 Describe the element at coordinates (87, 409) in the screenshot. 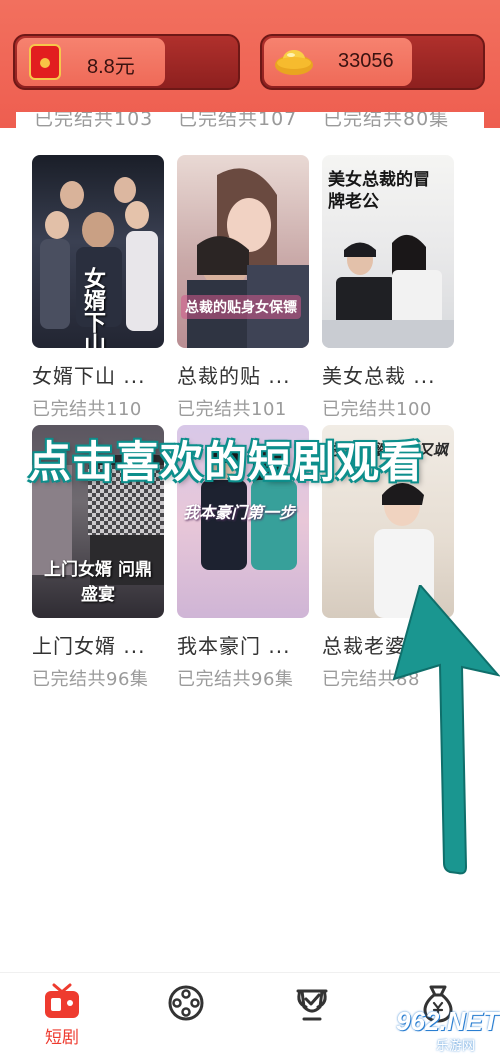

I see `drama-episodes: 已完结共110` at that location.